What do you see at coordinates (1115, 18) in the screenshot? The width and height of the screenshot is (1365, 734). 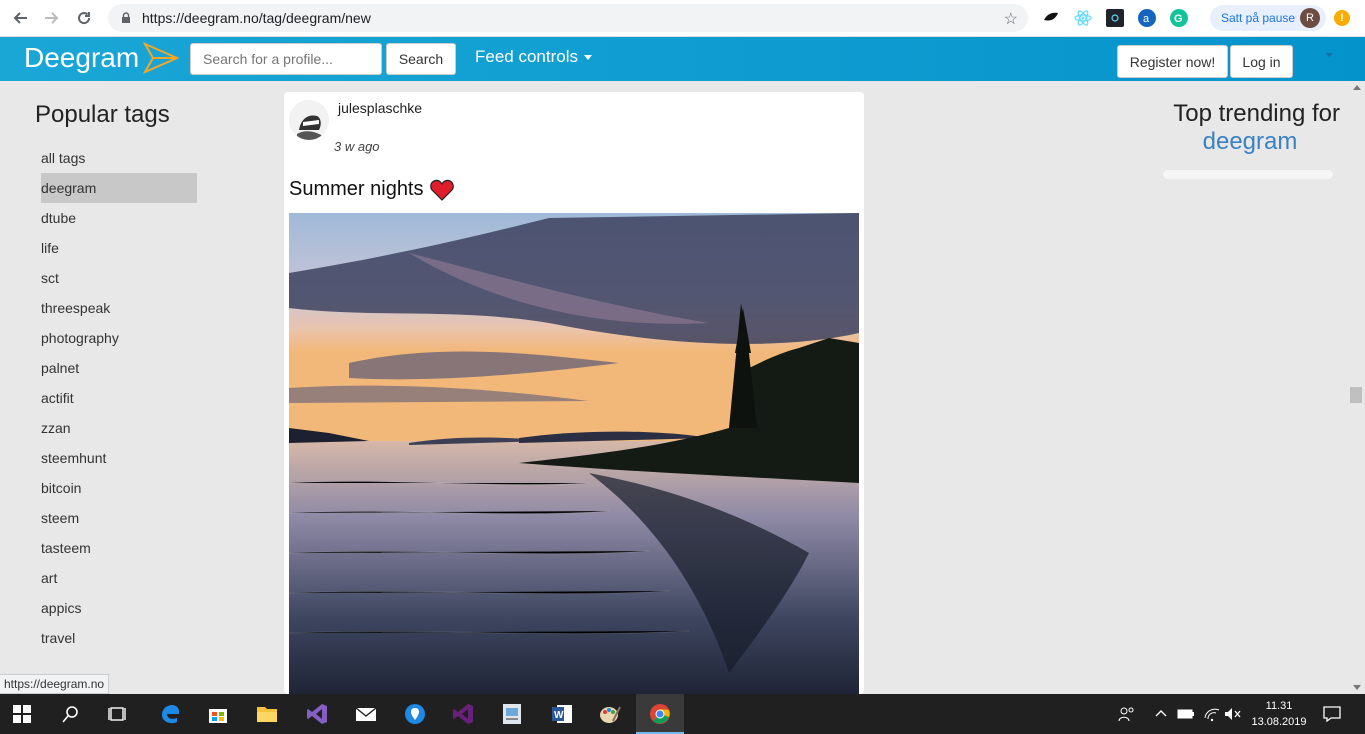 I see `redux-devtools-icon` at bounding box center [1115, 18].